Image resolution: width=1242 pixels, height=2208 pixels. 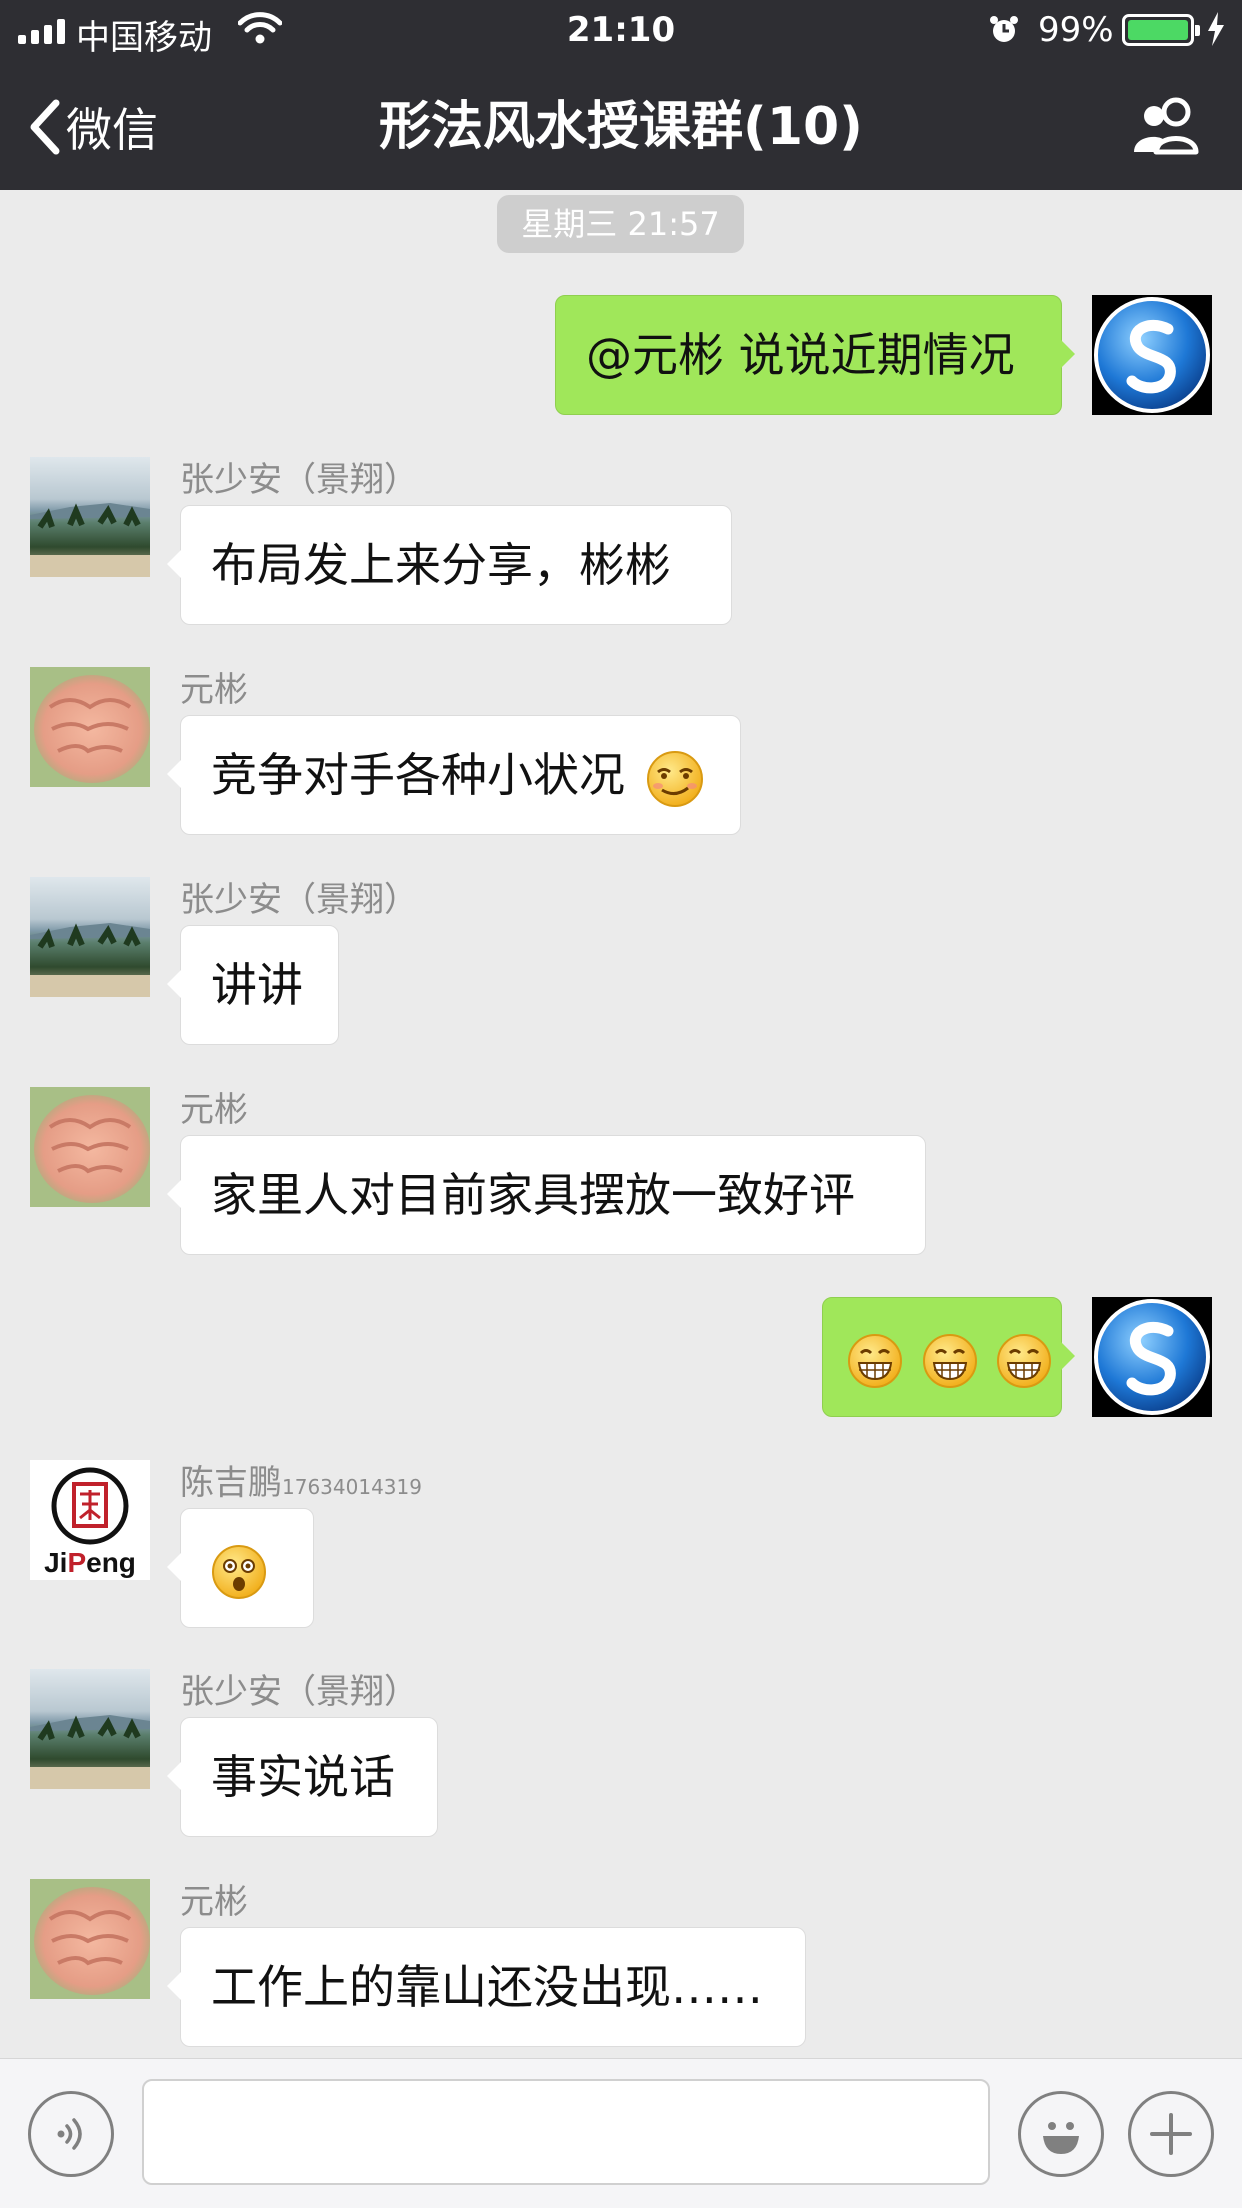 I want to click on message-input, so click(x=566, y=2132).